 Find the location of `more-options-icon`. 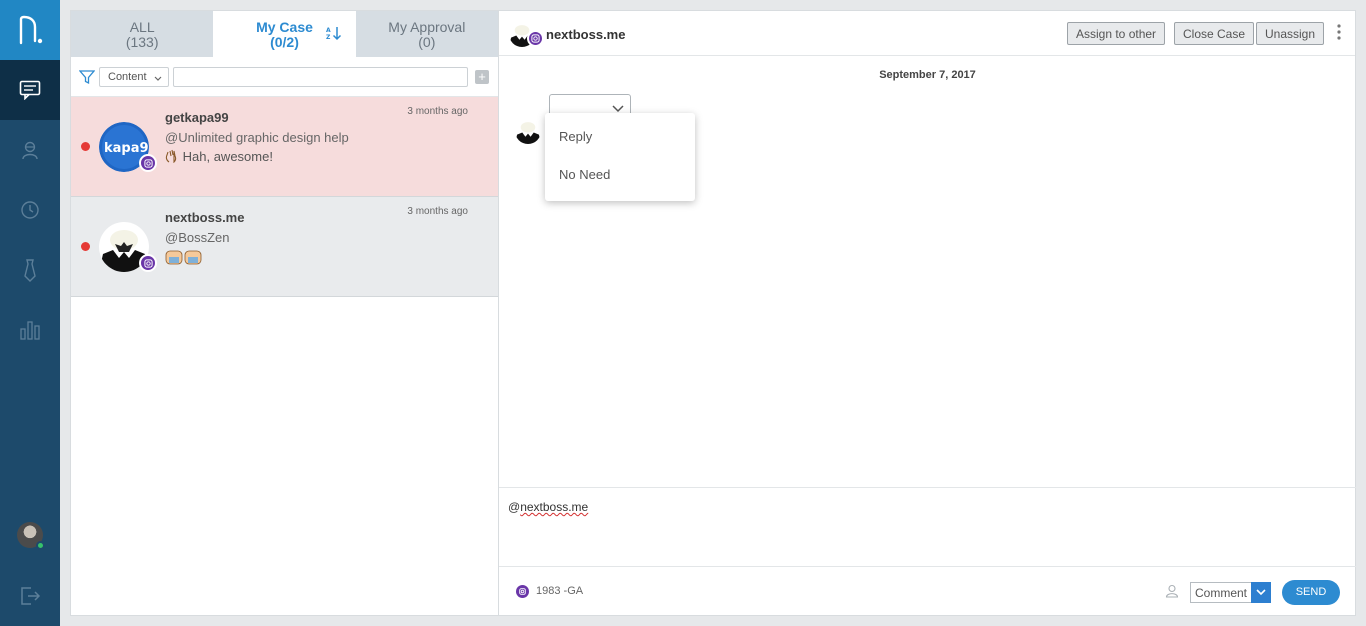

more-options-icon is located at coordinates (1339, 34).